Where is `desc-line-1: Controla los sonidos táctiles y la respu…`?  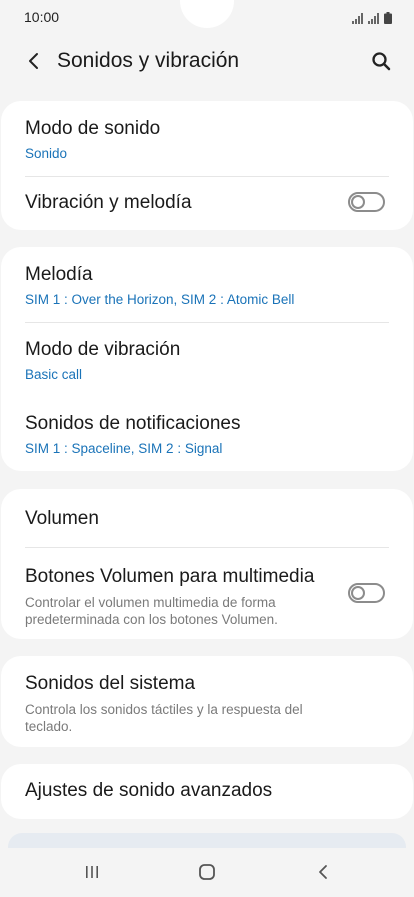
desc-line-1: Controla los sonidos táctiles y la respu… is located at coordinates (164, 709).